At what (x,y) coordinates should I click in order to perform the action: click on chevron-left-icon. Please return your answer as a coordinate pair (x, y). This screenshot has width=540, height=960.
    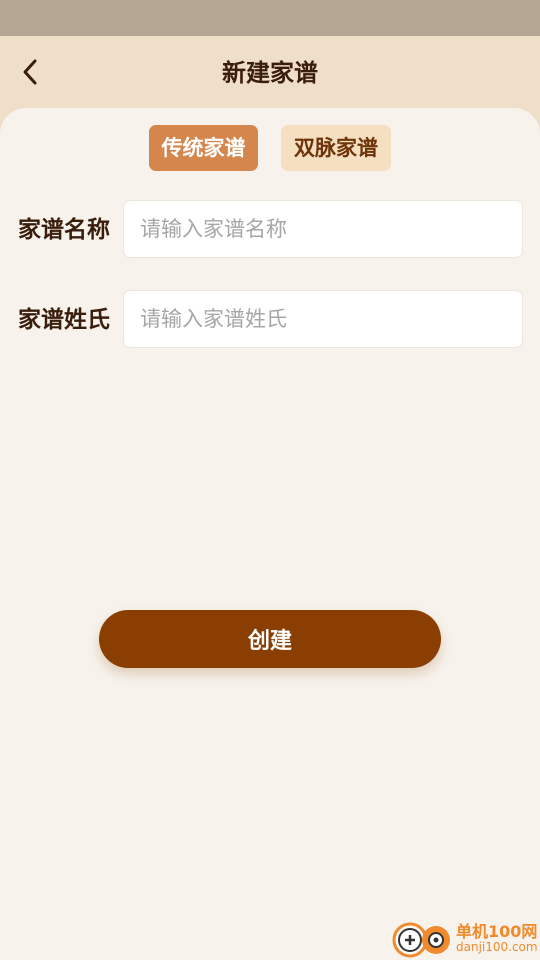
    Looking at the image, I should click on (30, 72).